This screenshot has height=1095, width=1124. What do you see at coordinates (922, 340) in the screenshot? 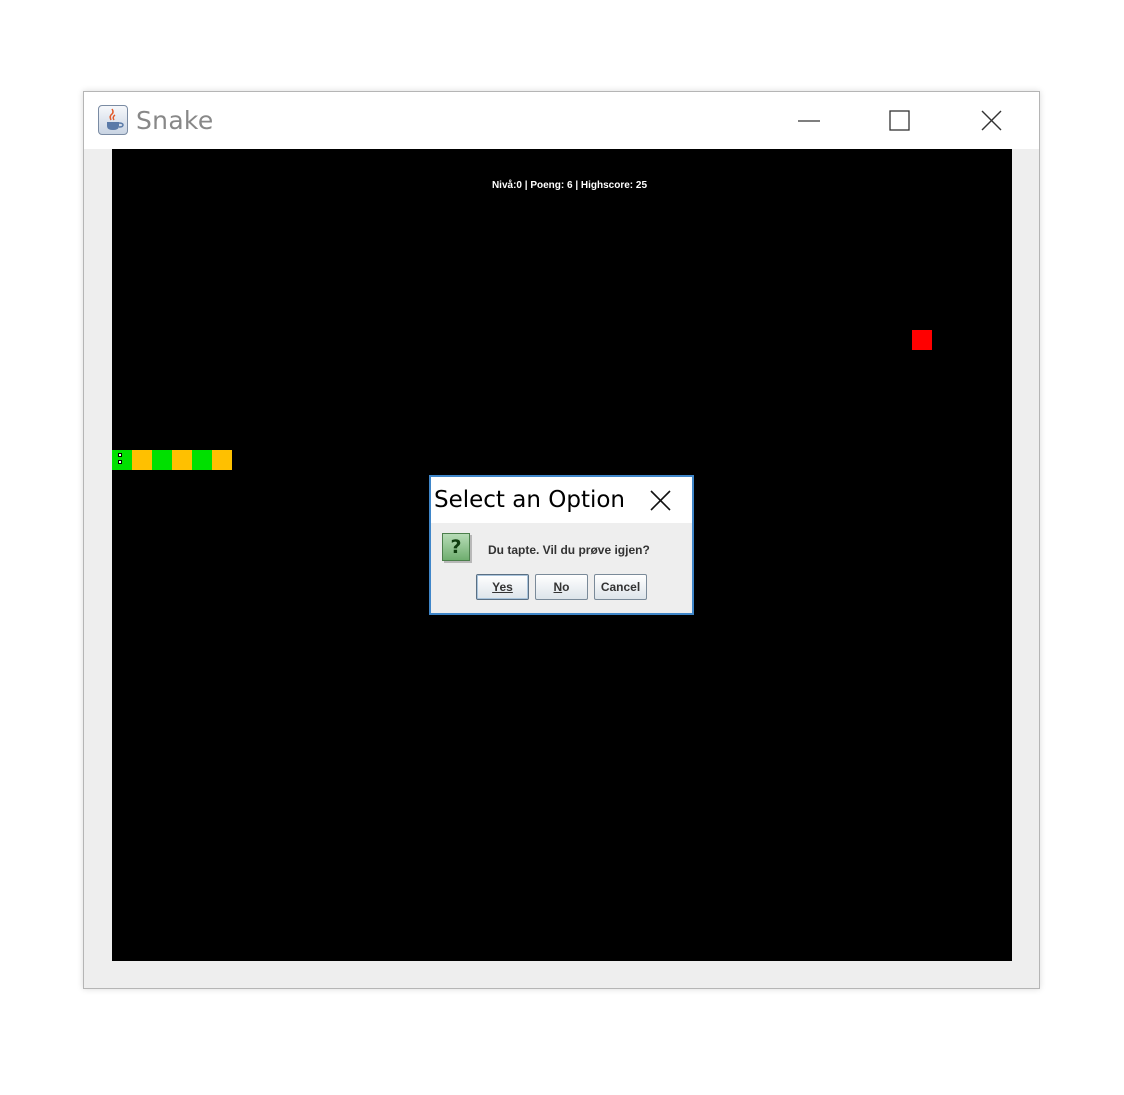
I see `food-apple` at bounding box center [922, 340].